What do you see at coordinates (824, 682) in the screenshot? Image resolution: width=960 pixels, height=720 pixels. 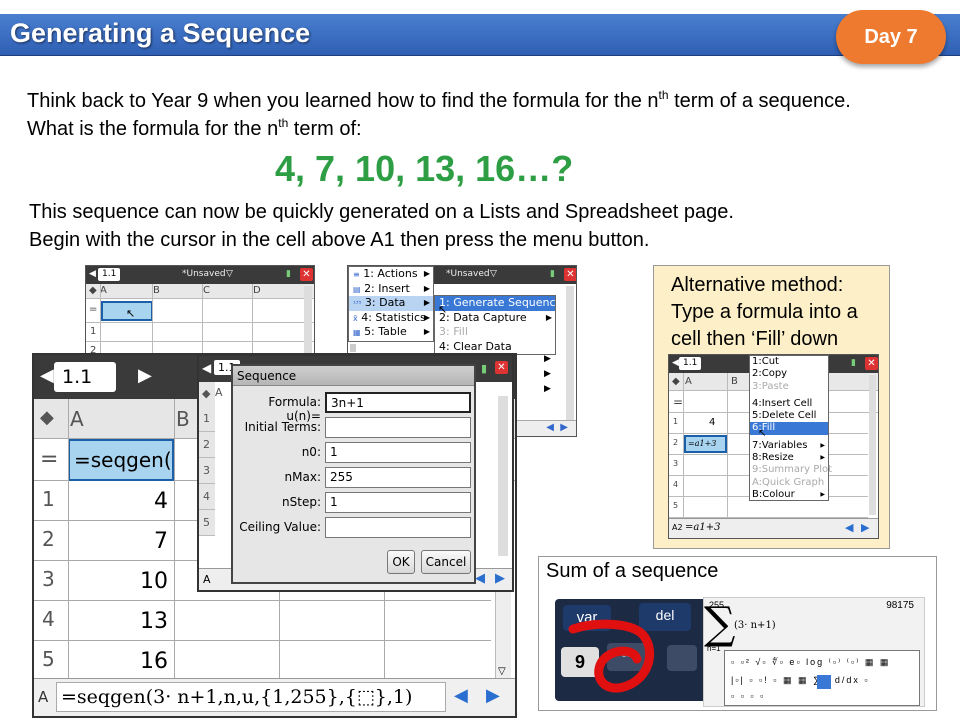 I see `sum-template-selected` at bounding box center [824, 682].